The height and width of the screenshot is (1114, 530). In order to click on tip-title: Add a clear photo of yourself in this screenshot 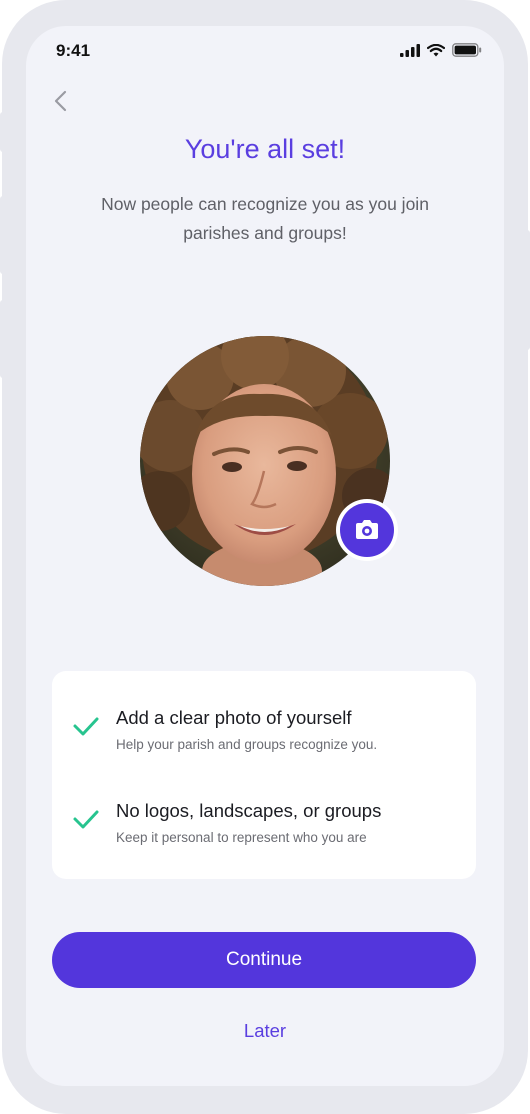, I will do `click(234, 717)`.